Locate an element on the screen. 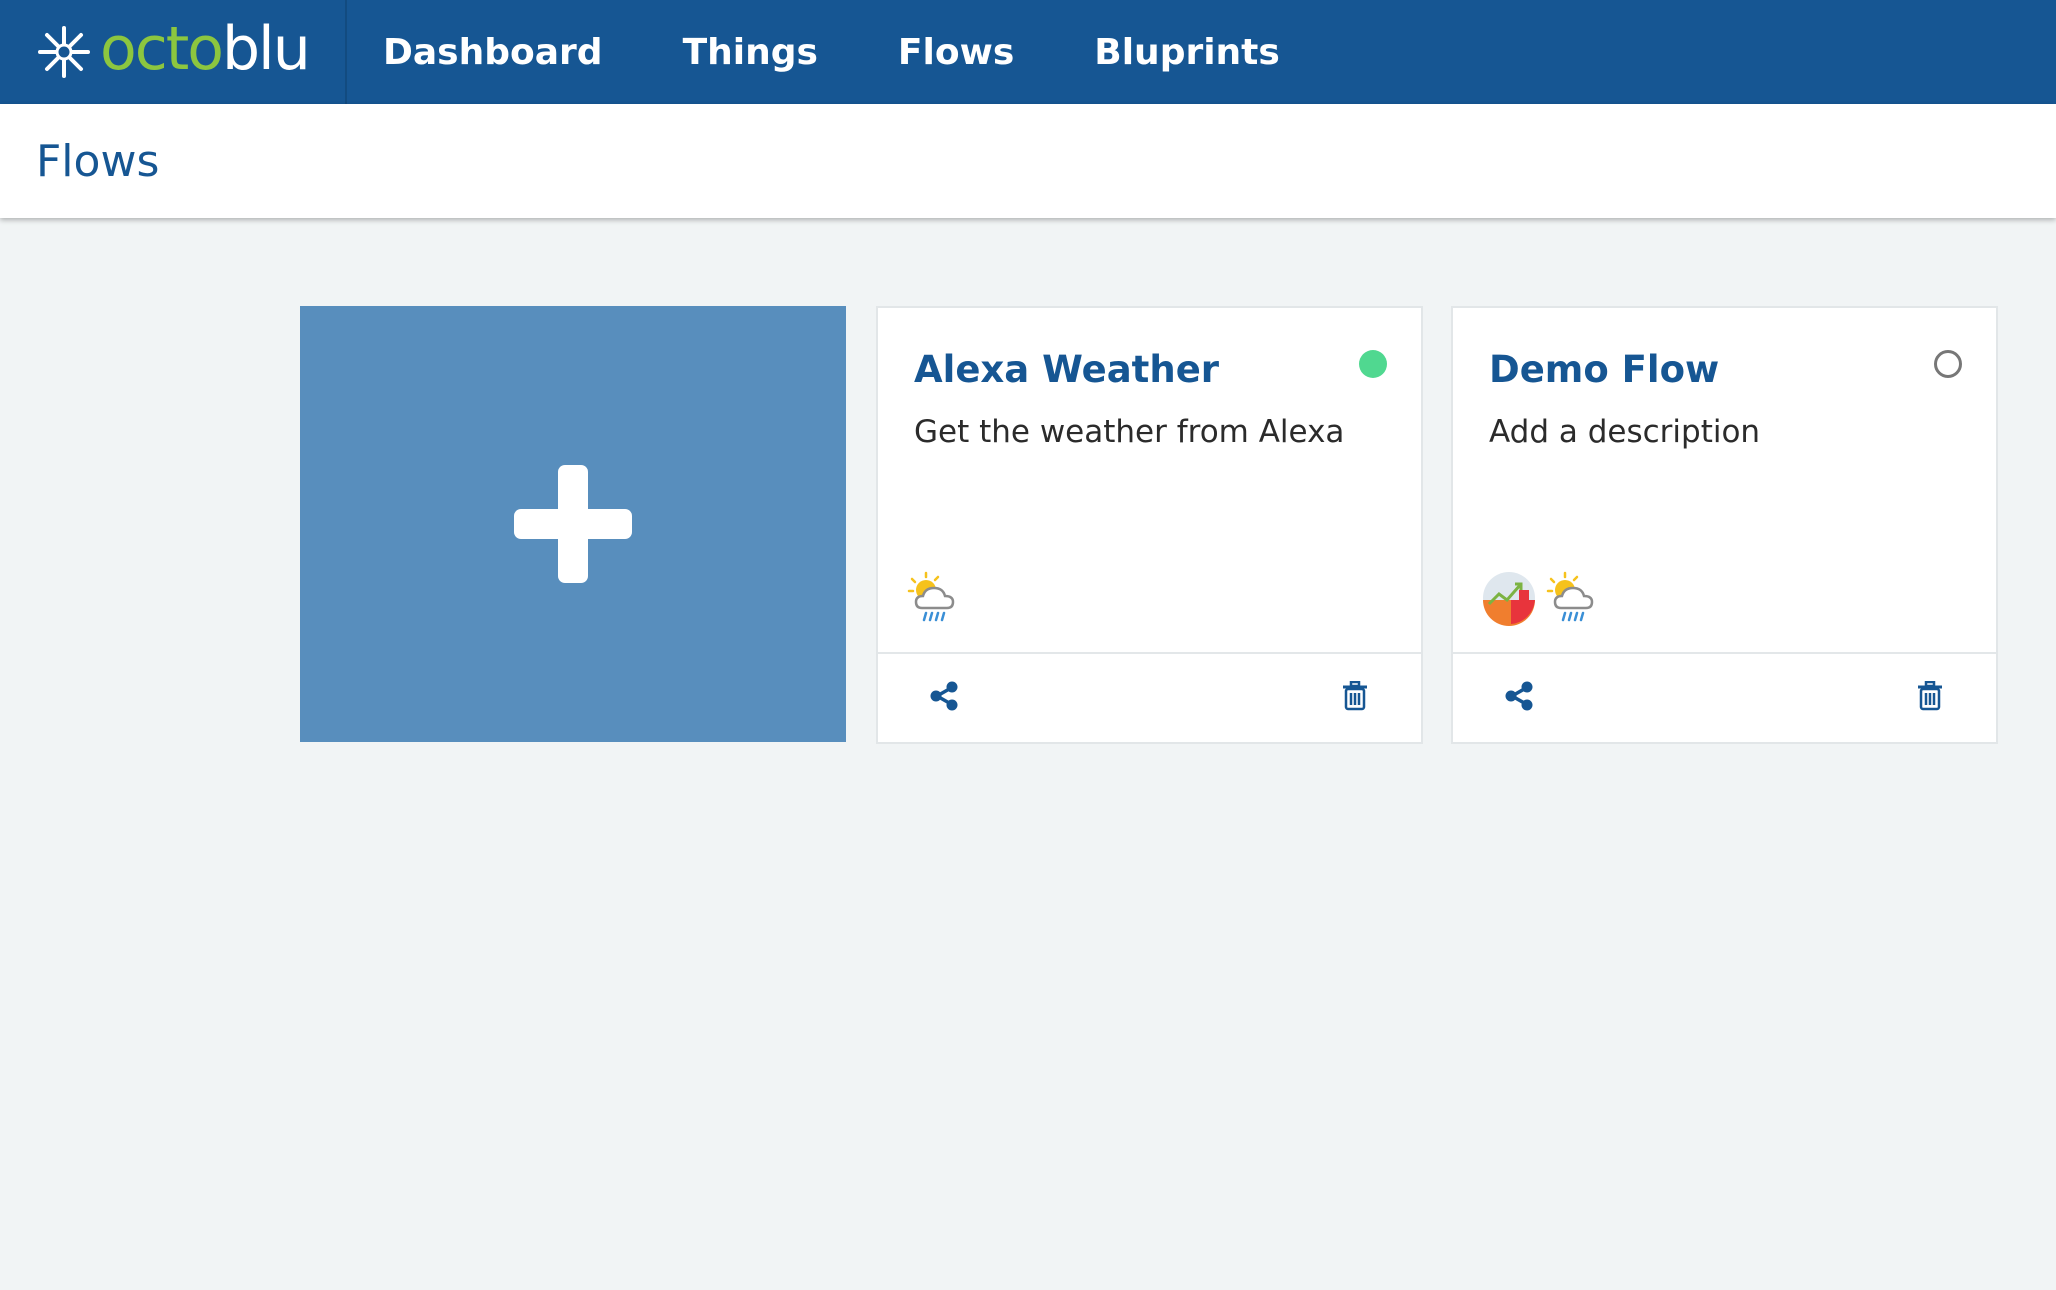 The height and width of the screenshot is (1290, 2056). flow-status-offline-indicator is located at coordinates (1948, 364).